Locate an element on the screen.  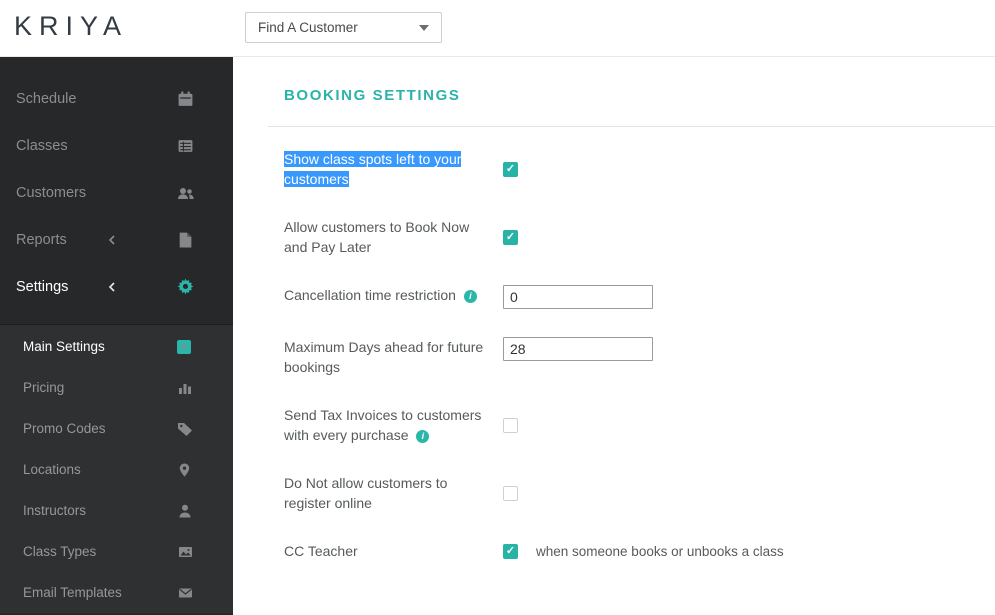
calendar-icon is located at coordinates (185, 98).